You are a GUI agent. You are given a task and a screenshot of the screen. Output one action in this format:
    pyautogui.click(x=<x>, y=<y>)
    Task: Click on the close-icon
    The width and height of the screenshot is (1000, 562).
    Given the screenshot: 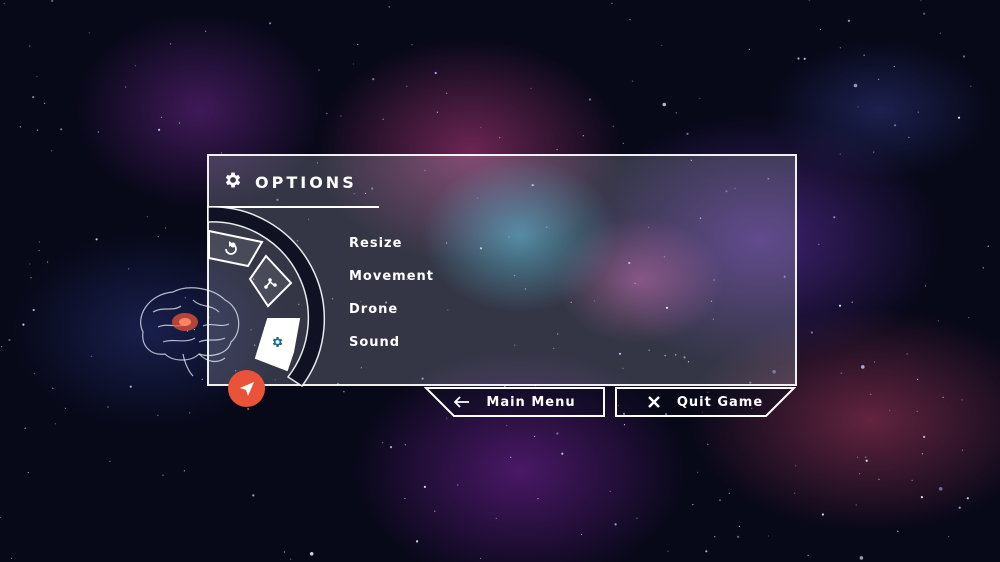 What is the action you would take?
    pyautogui.click(x=653, y=402)
    